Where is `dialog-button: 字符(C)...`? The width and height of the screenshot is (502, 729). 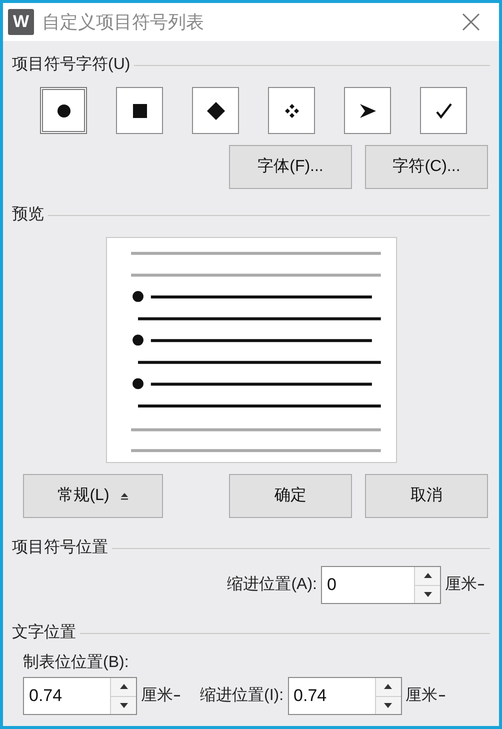 dialog-button: 字符(C)... is located at coordinates (426, 167).